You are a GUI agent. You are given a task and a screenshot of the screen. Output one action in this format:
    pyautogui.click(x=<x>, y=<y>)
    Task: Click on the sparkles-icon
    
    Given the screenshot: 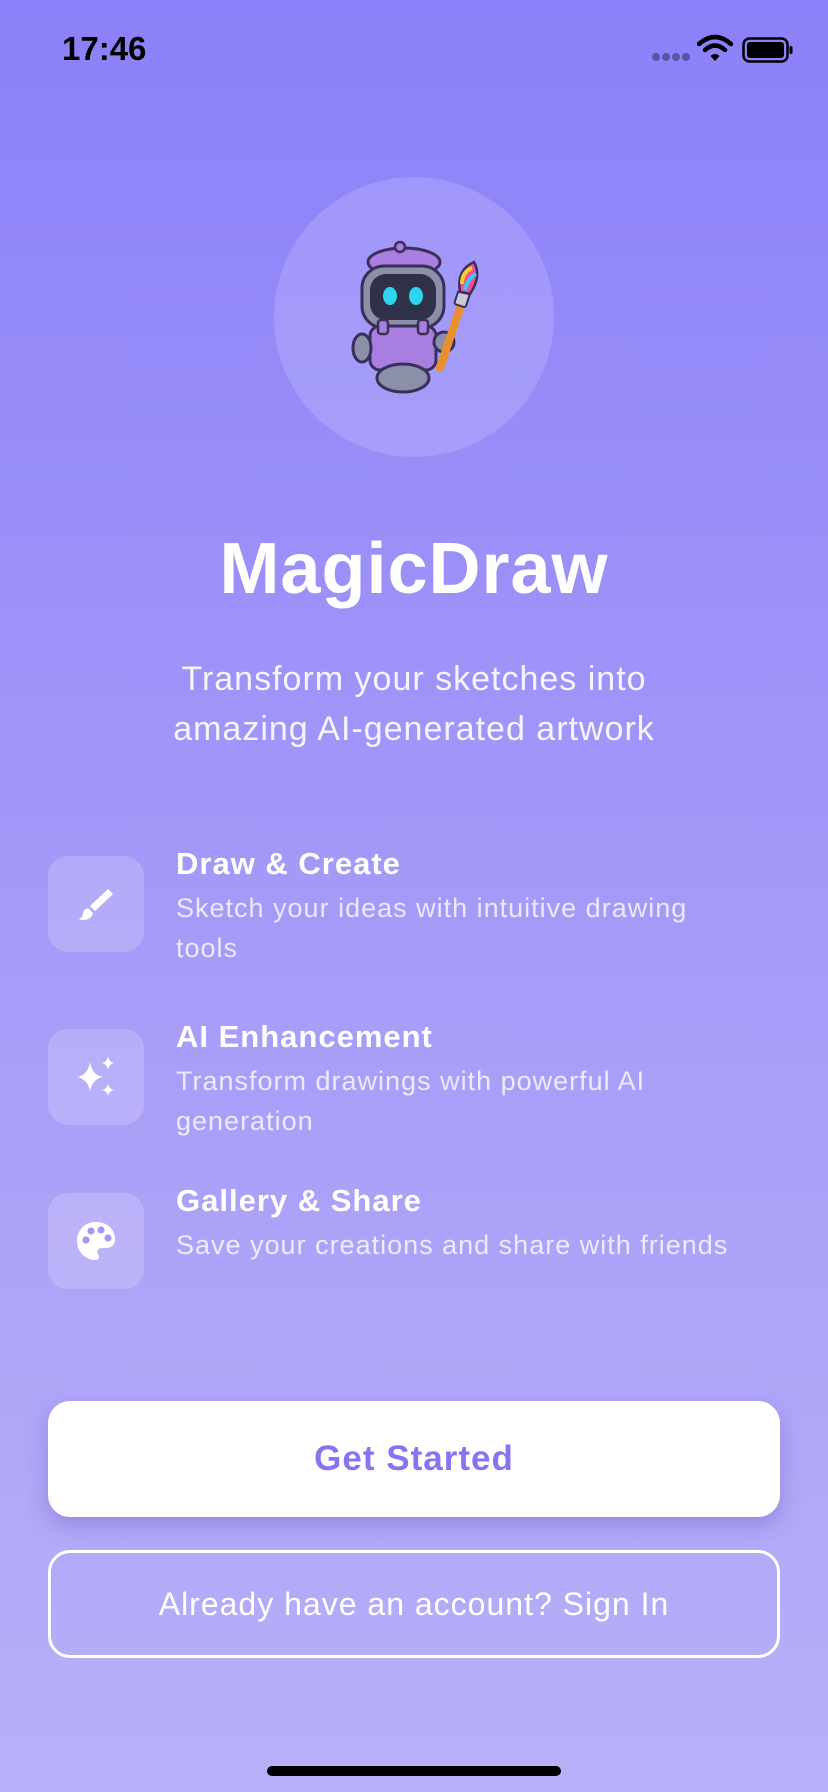 What is the action you would take?
    pyautogui.click(x=95, y=1076)
    